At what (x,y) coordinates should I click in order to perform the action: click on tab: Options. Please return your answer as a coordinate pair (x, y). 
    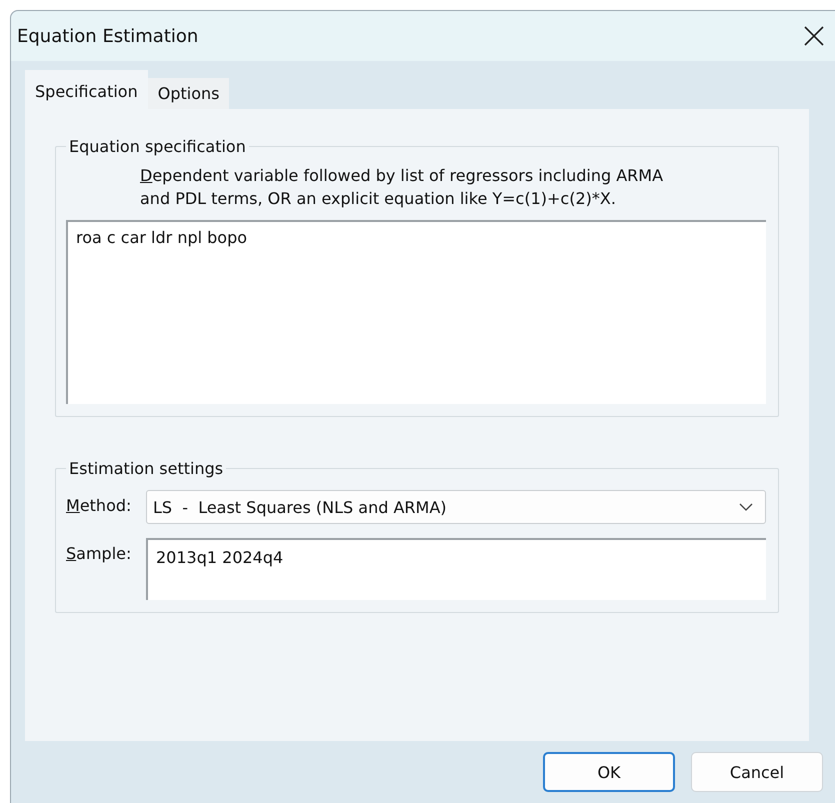
    Looking at the image, I should click on (189, 93).